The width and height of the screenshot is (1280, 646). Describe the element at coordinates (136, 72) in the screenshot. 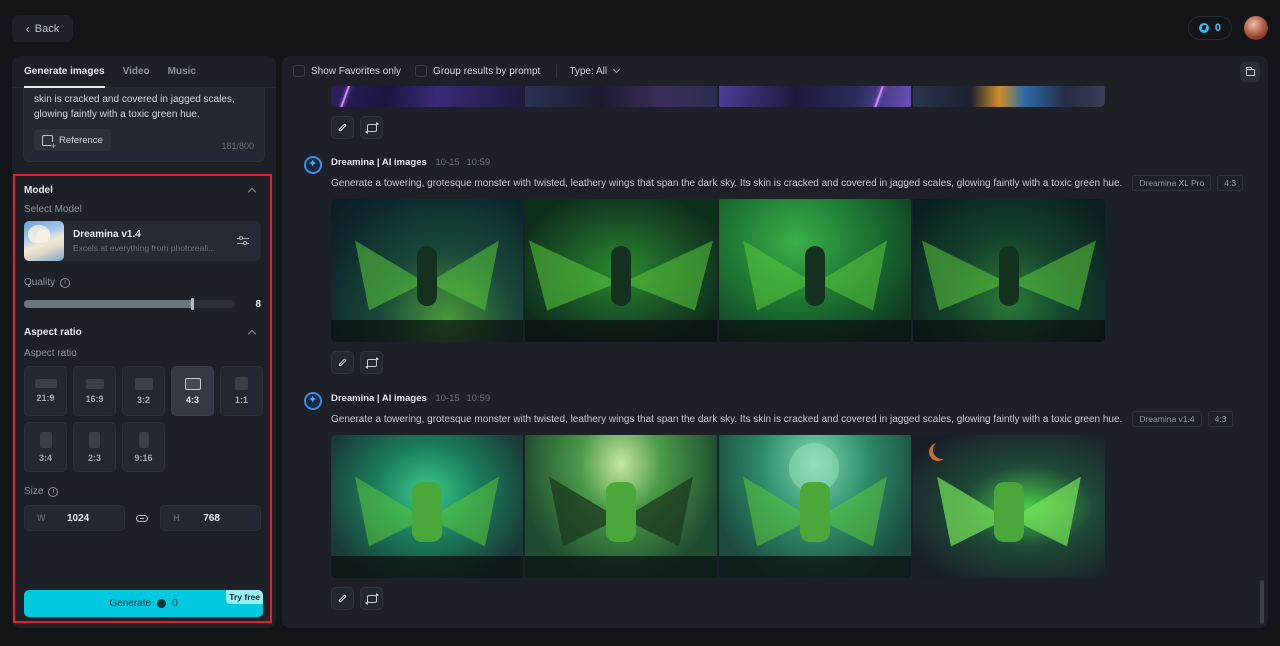

I see `tab-video: Video` at that location.